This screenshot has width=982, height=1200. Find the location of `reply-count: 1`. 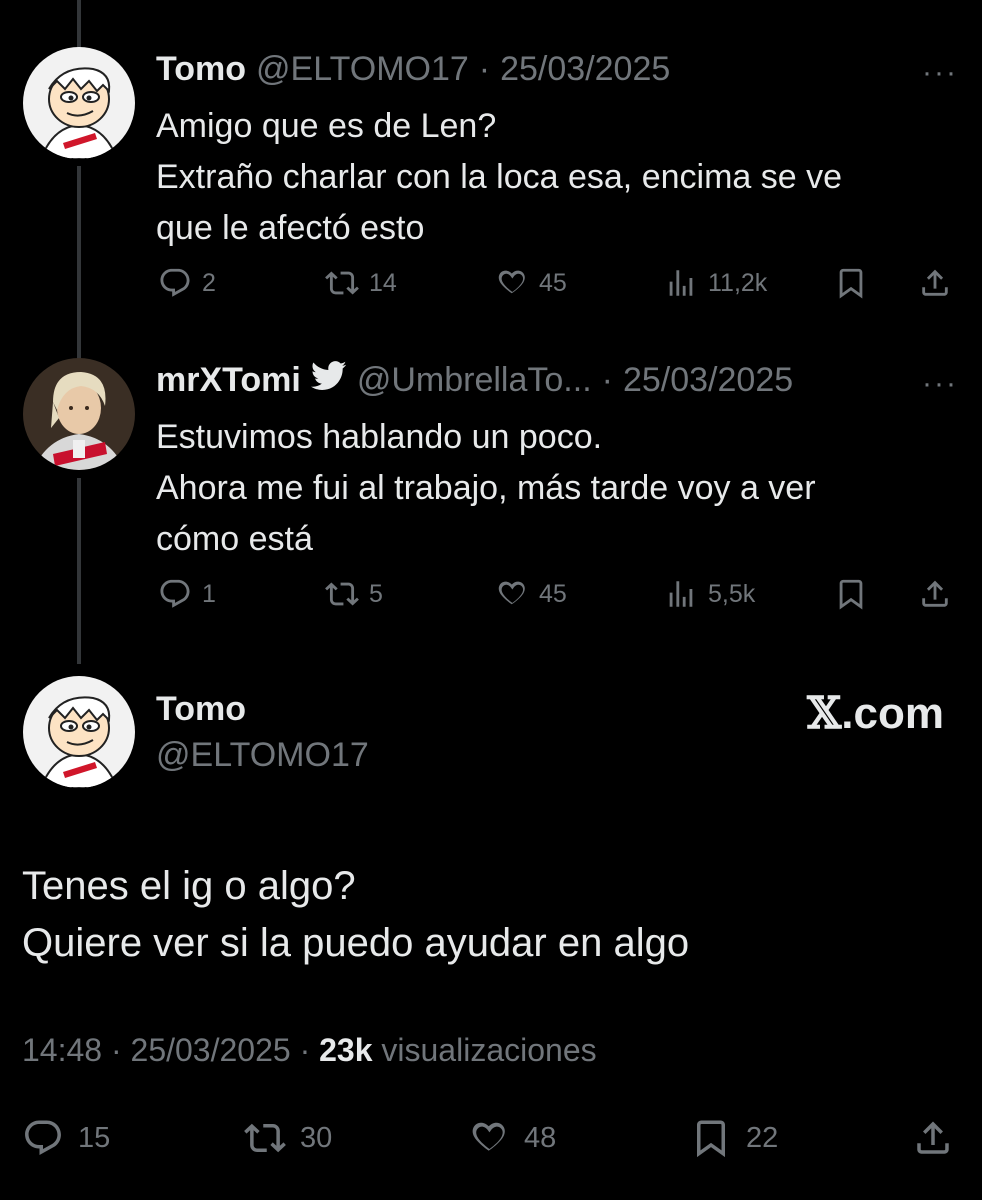

reply-count: 1 is located at coordinates (209, 593).